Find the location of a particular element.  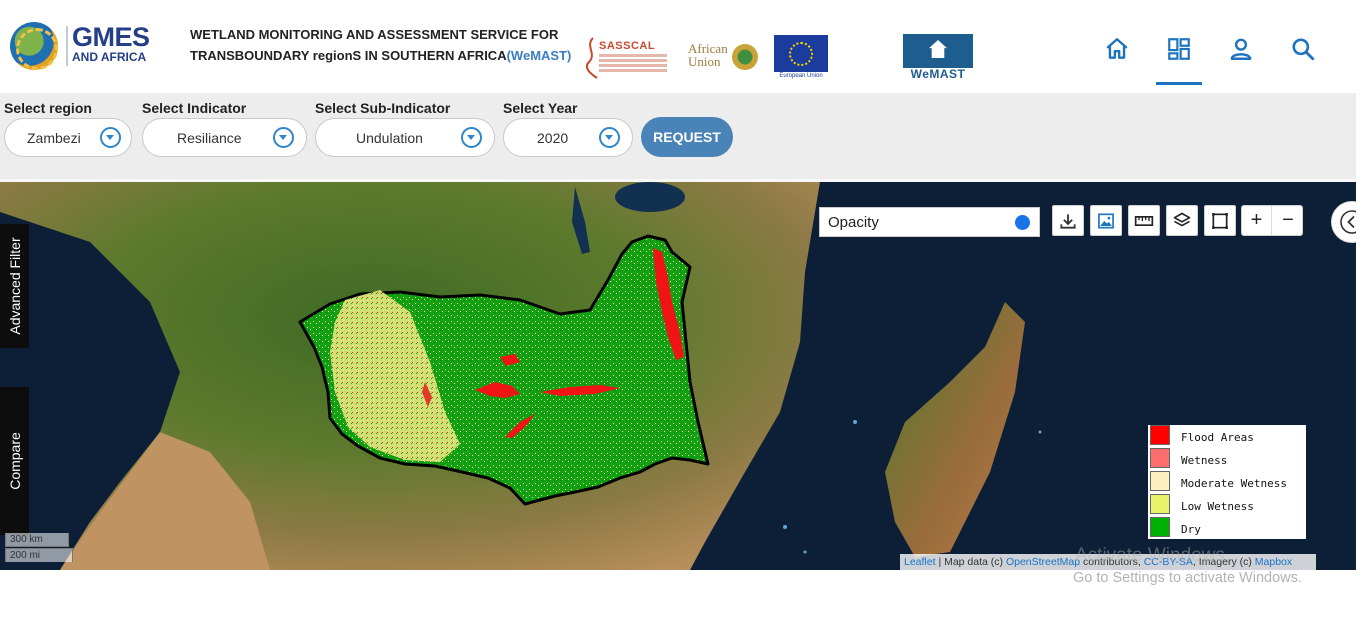

african-union-logo: African Union is located at coordinates (724, 57).